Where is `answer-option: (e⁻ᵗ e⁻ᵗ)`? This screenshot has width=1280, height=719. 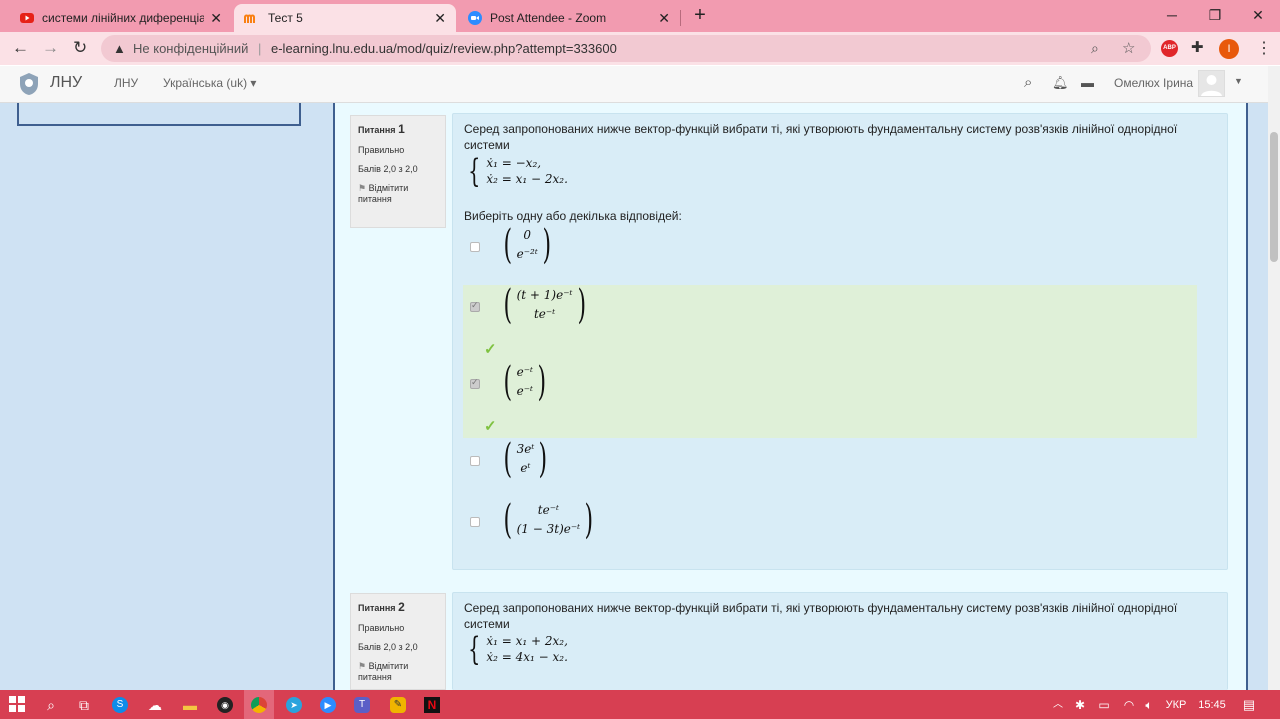
answer-option: (e⁻ᵗ e⁻ᵗ) is located at coordinates (525, 382).